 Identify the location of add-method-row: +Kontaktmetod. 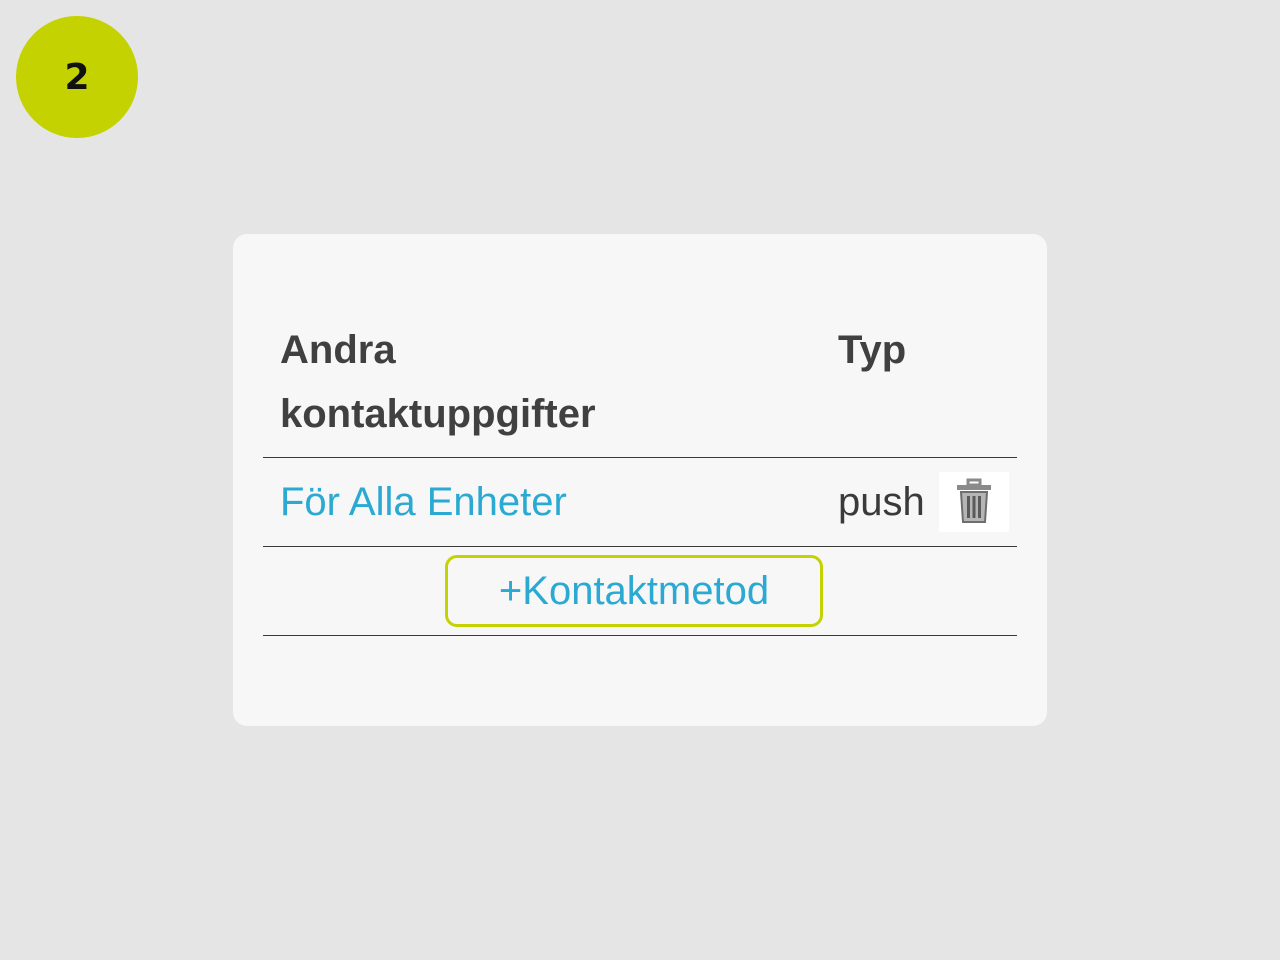
(640, 591).